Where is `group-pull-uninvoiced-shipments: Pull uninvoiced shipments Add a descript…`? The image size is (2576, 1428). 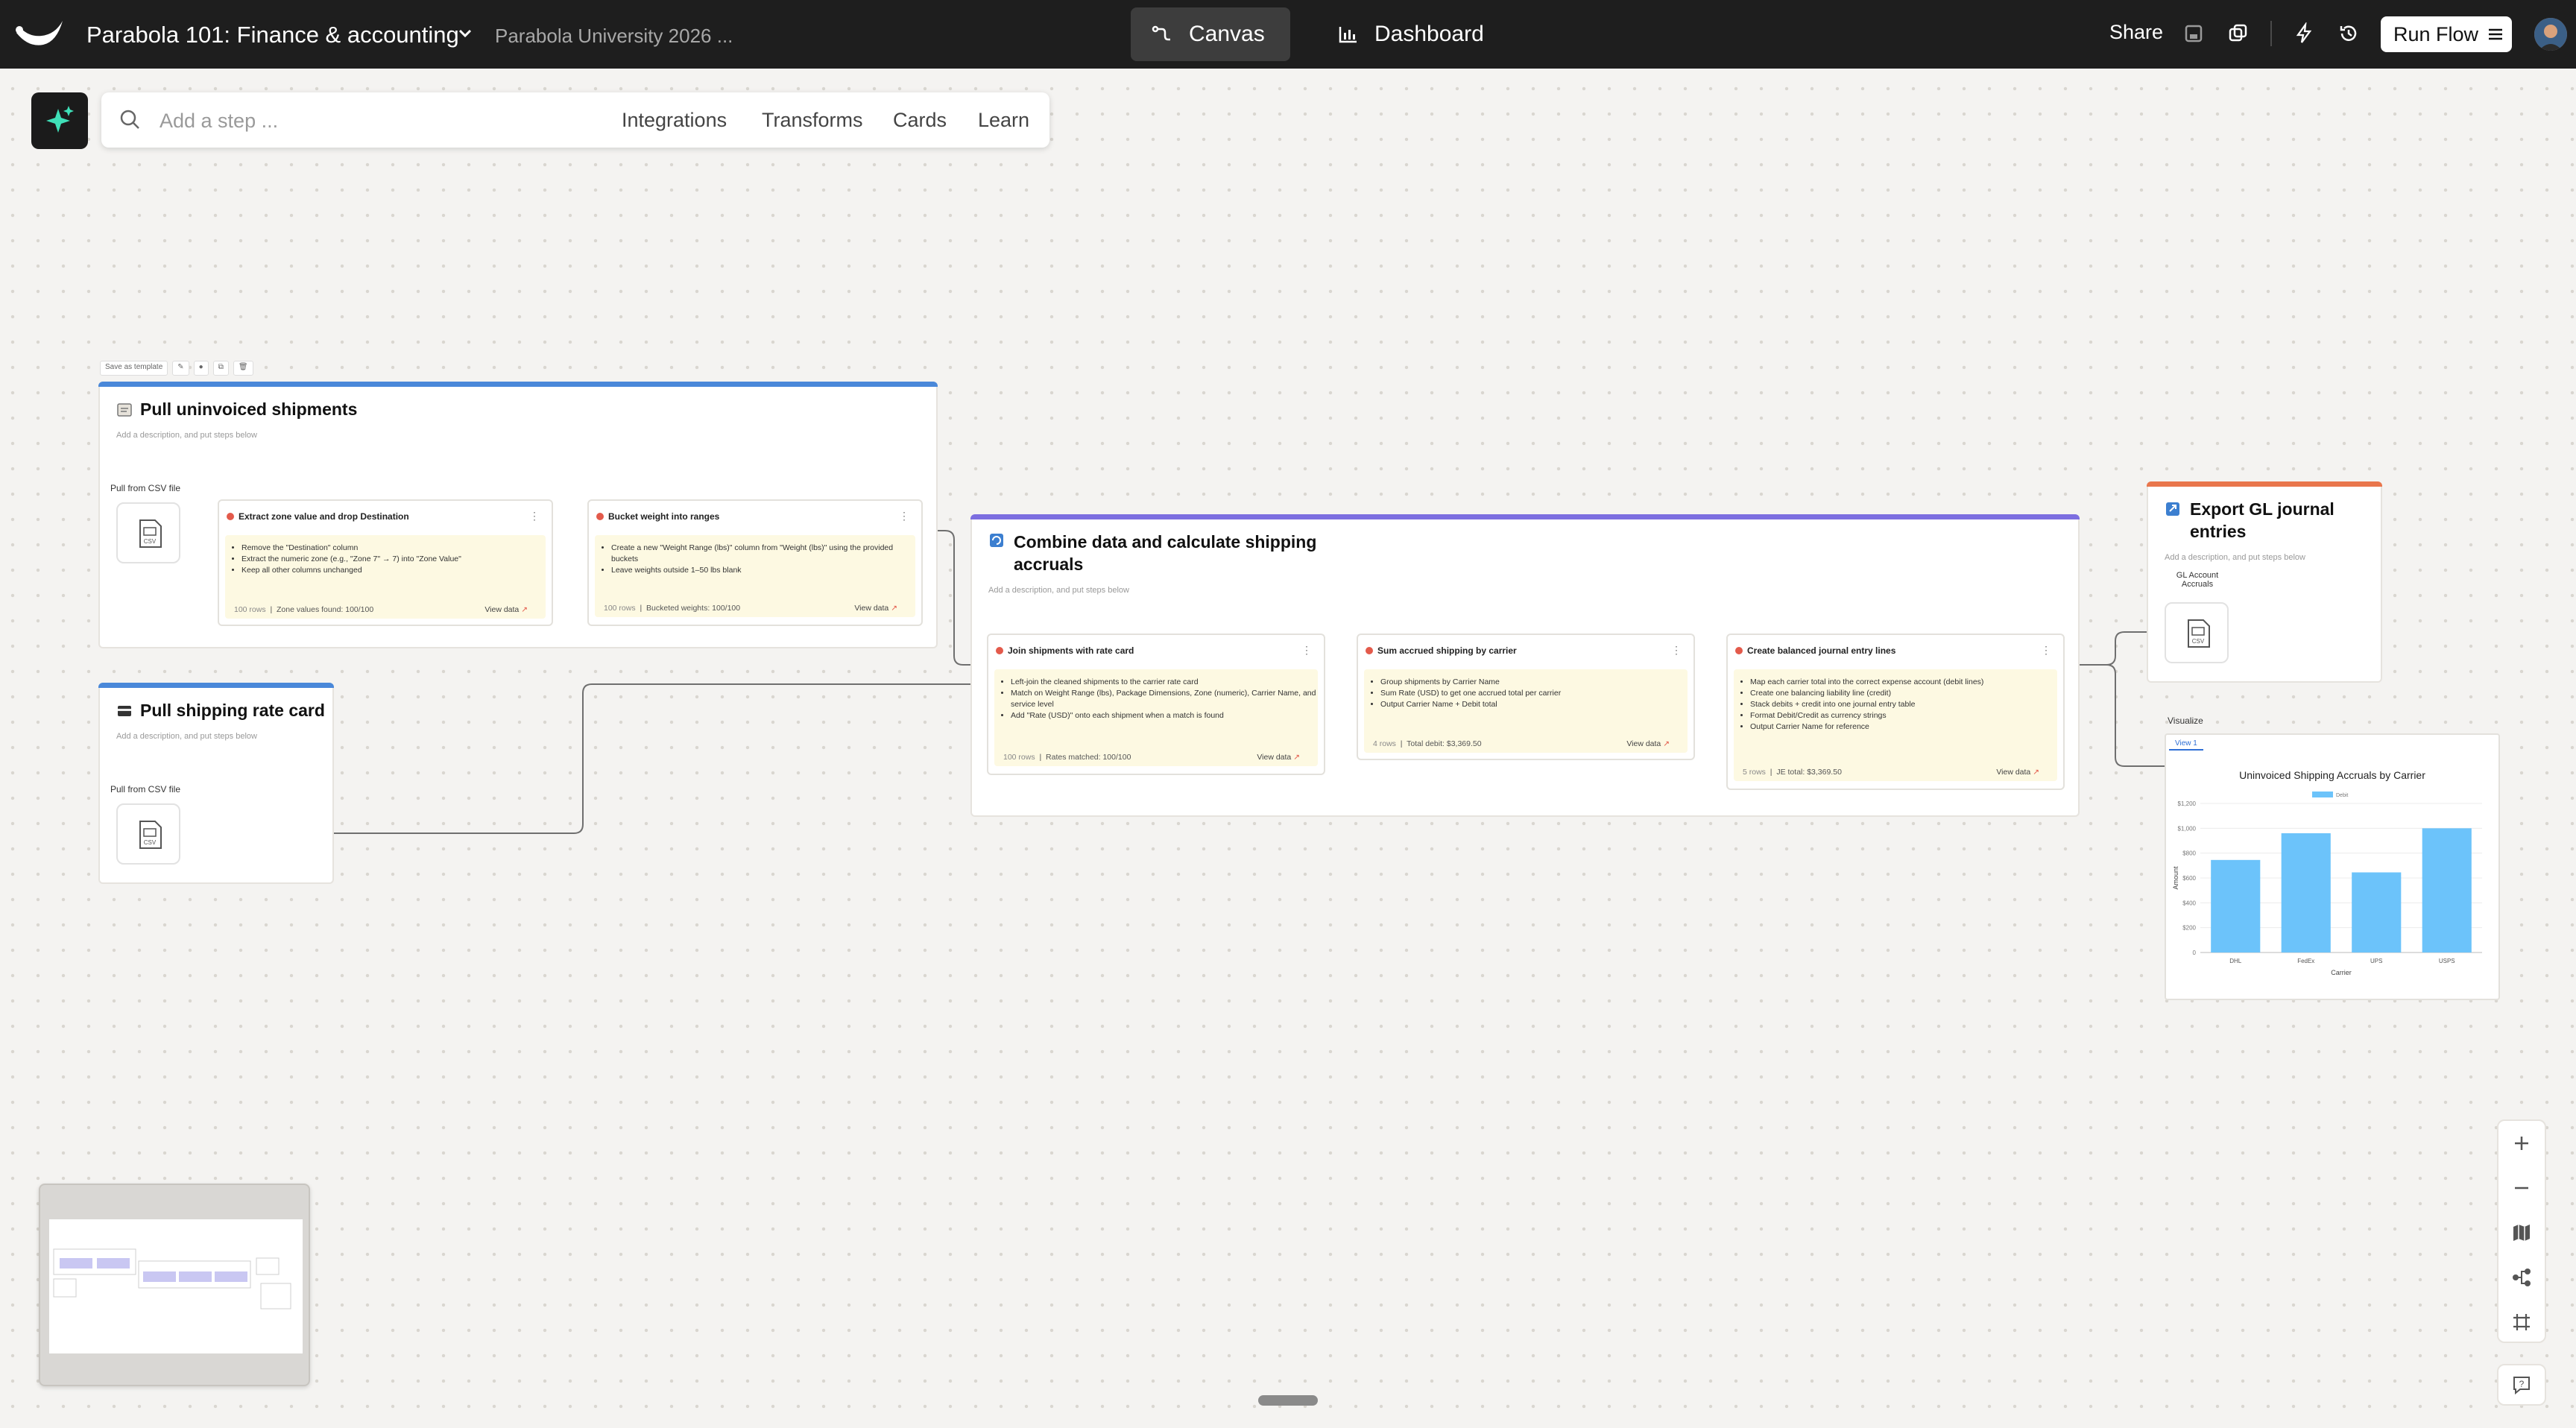
group-pull-uninvoiced-shipments: Pull uninvoiced shipments Add a descript… is located at coordinates (518, 515).